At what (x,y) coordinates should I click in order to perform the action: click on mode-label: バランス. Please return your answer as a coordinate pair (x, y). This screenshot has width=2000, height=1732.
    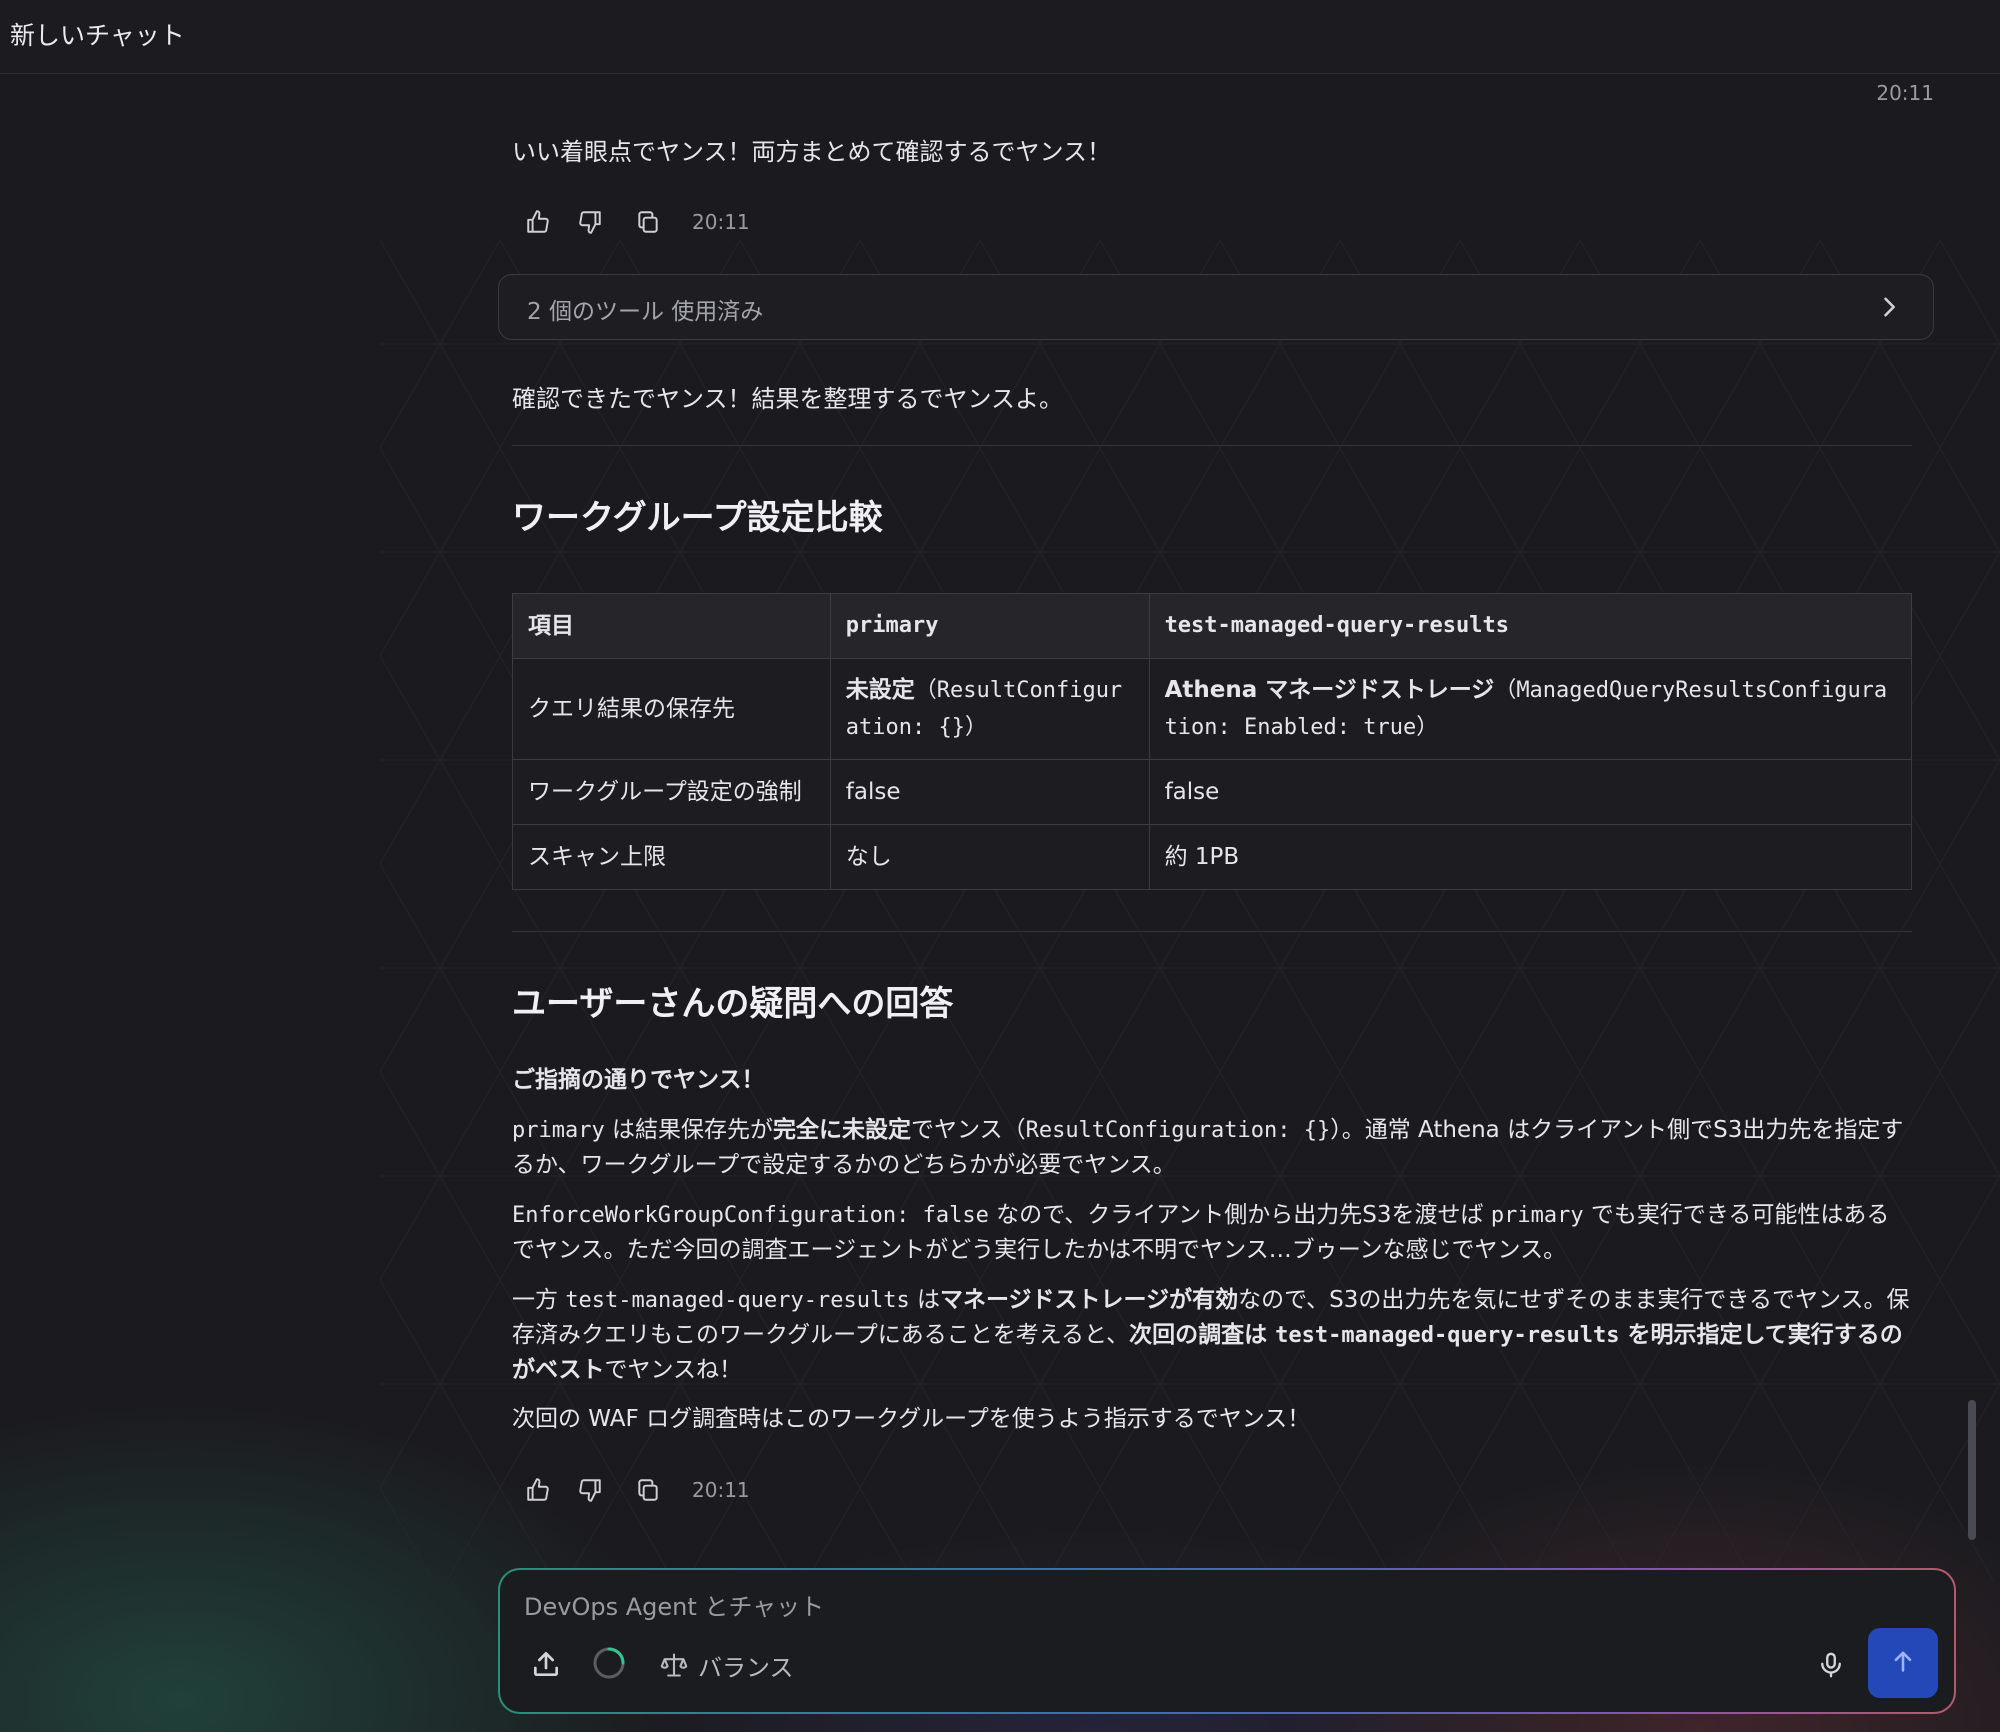
    Looking at the image, I should click on (746, 1667).